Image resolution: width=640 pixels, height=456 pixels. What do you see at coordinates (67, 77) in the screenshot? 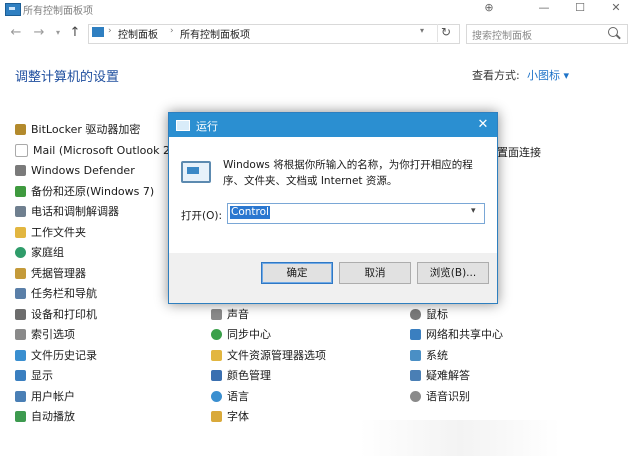
I see `page-title: 调整计算机的设置` at bounding box center [67, 77].